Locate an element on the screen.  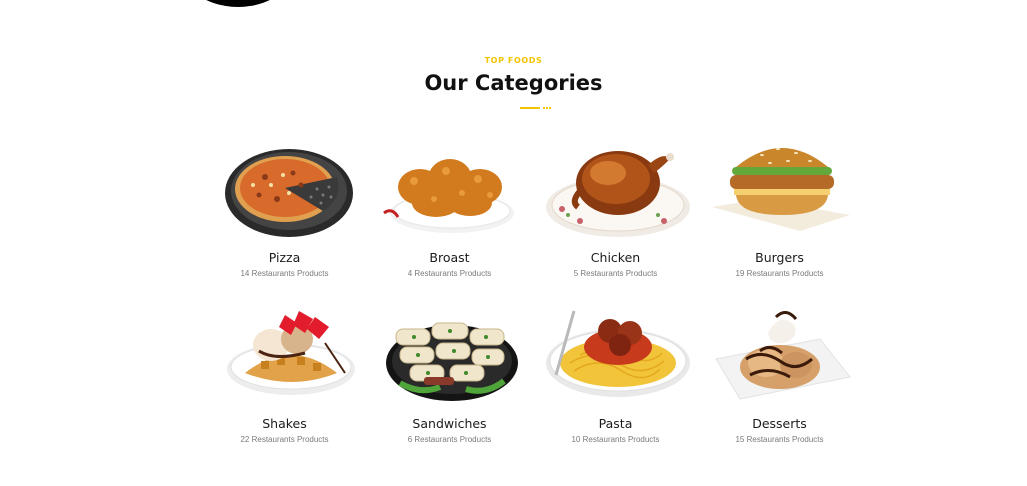
category-card-pizza: Pizza 14 Restaurants Products is located at coordinates (284, 207).